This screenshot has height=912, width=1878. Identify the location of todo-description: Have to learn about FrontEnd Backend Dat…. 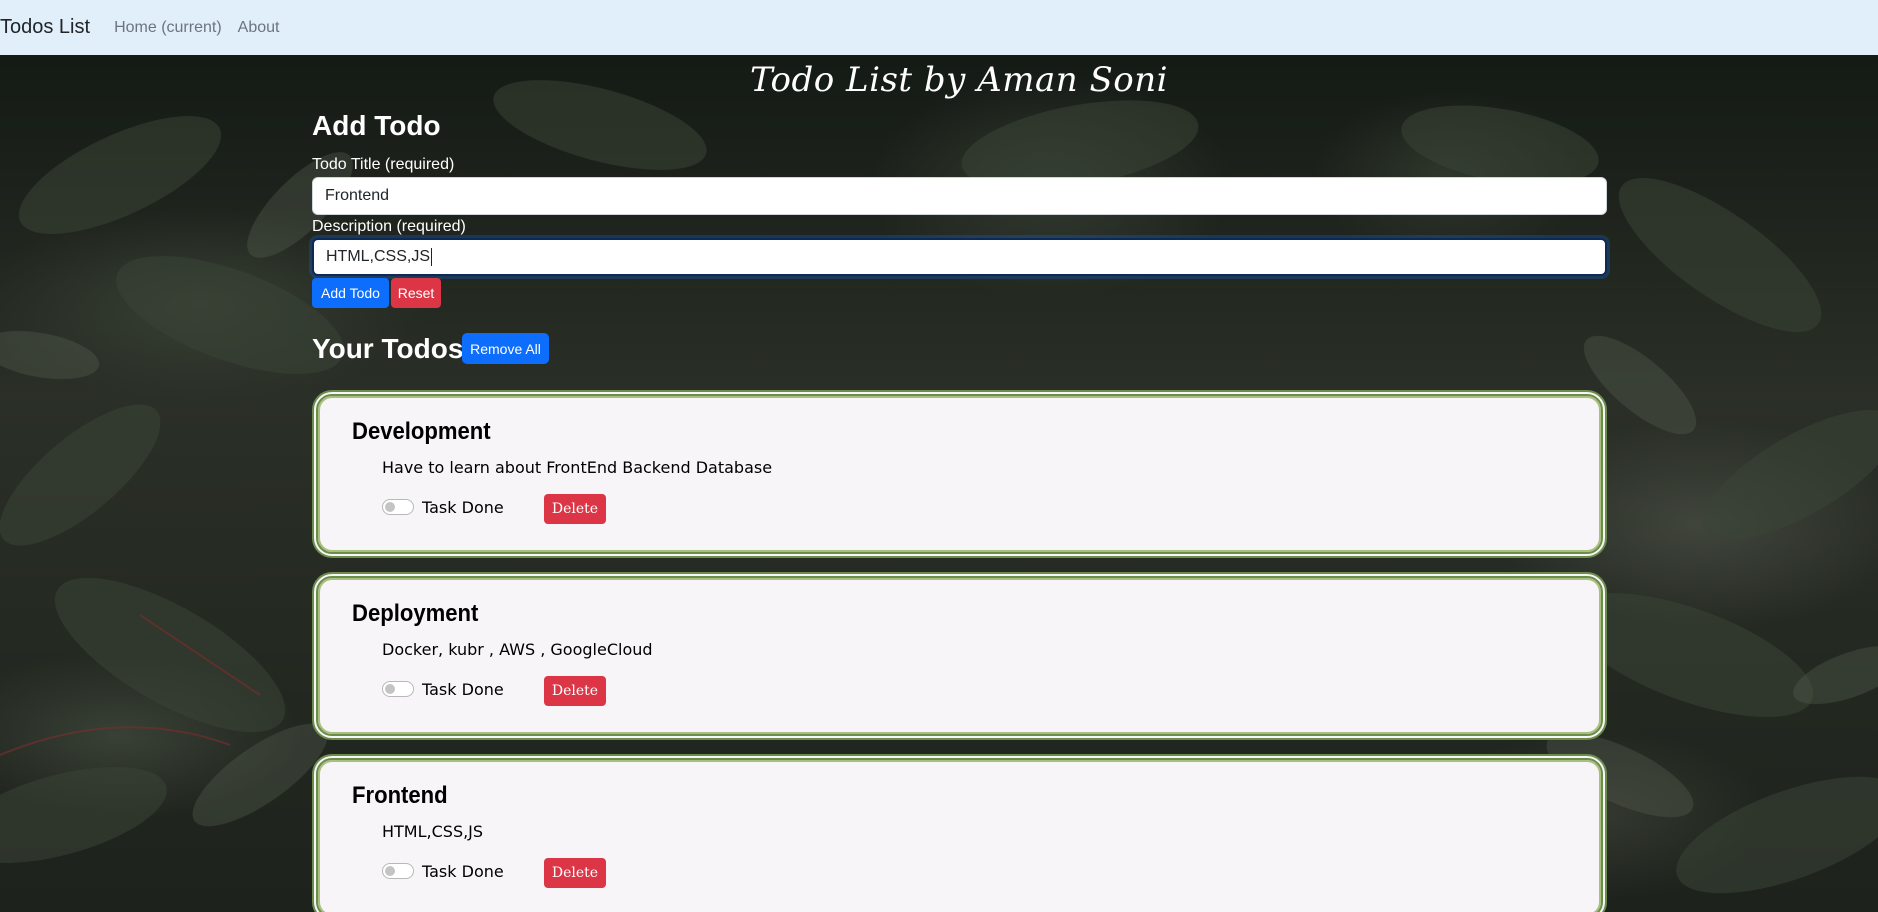
(577, 467).